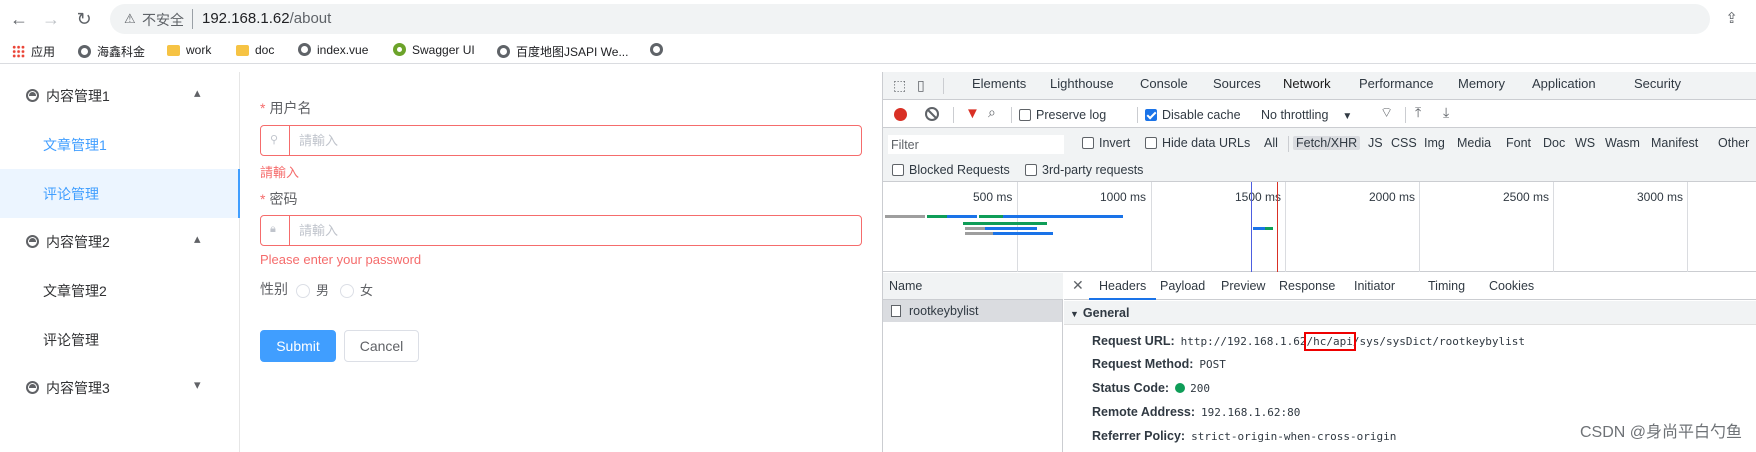 This screenshot has height=452, width=1756. Describe the element at coordinates (1446, 112) in the screenshot. I see `export-har-icon: ⤓` at that location.